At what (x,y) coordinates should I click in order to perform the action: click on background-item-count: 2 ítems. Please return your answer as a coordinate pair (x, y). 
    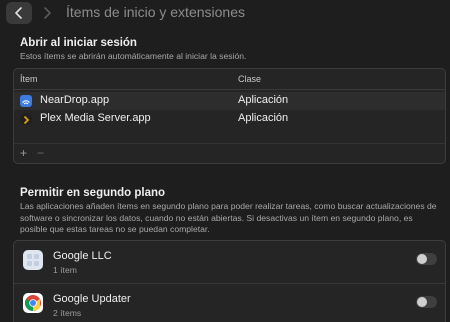
    Looking at the image, I should click on (67, 313).